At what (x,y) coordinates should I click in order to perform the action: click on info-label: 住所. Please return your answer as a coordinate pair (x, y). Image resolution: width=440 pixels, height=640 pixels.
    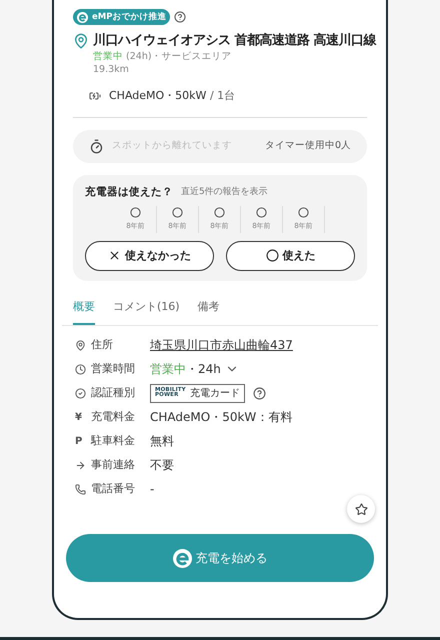
    Looking at the image, I should click on (102, 345).